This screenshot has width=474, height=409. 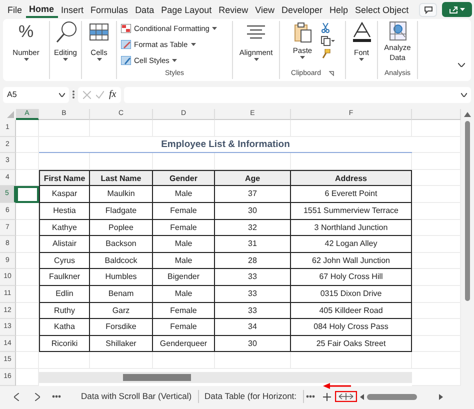 What do you see at coordinates (326, 396) in the screenshot?
I see `add-sheet-icon` at bounding box center [326, 396].